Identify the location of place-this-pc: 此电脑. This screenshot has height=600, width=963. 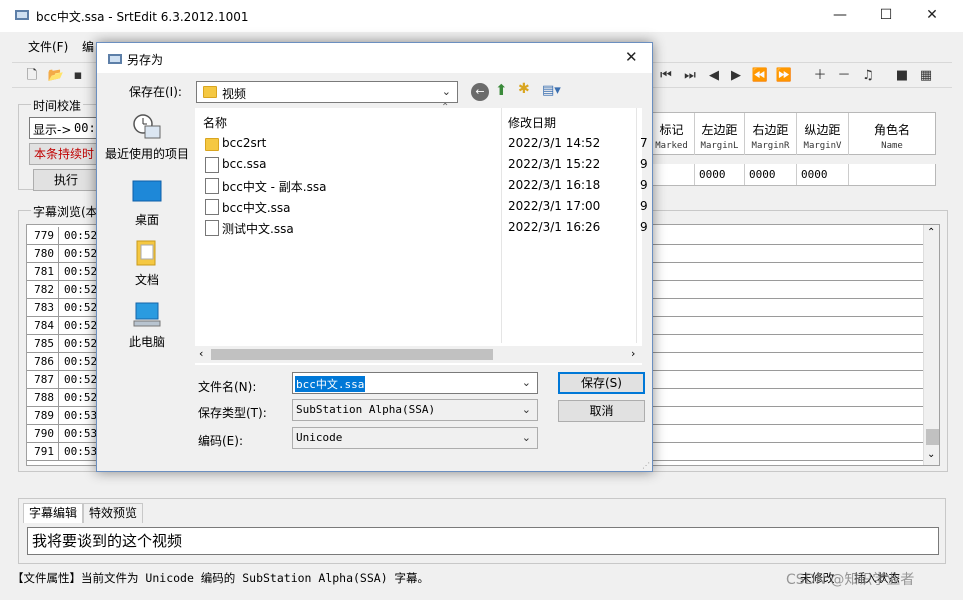
(147, 325).